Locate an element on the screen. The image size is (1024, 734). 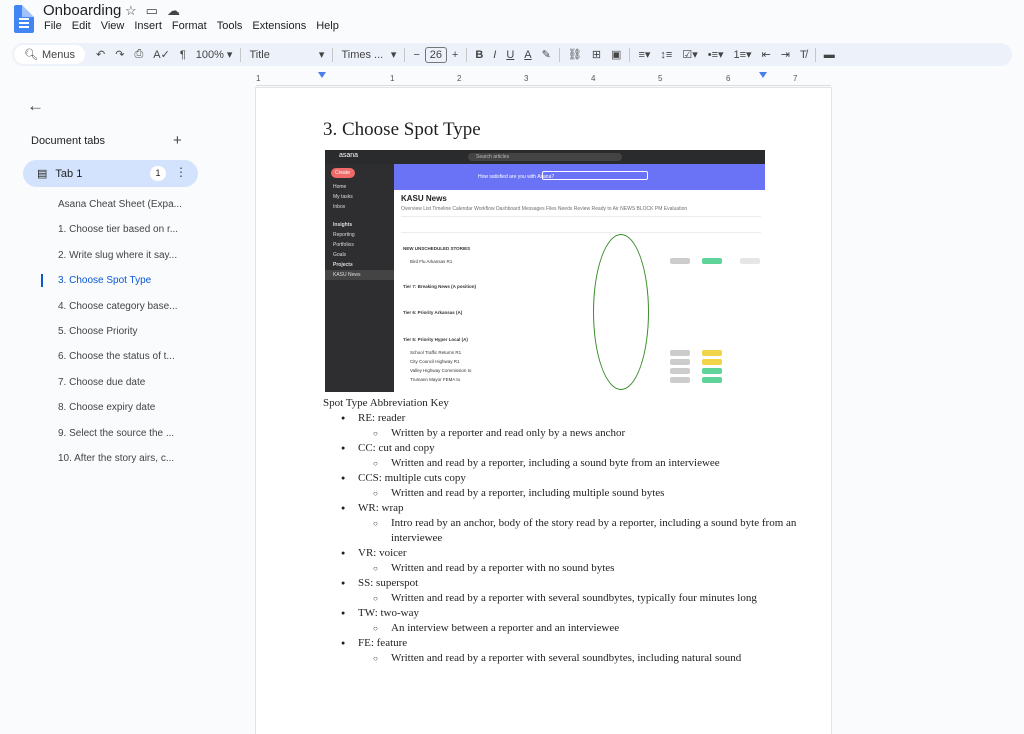
asana-topbar: asana Search articles is located at coordinates (545, 157).